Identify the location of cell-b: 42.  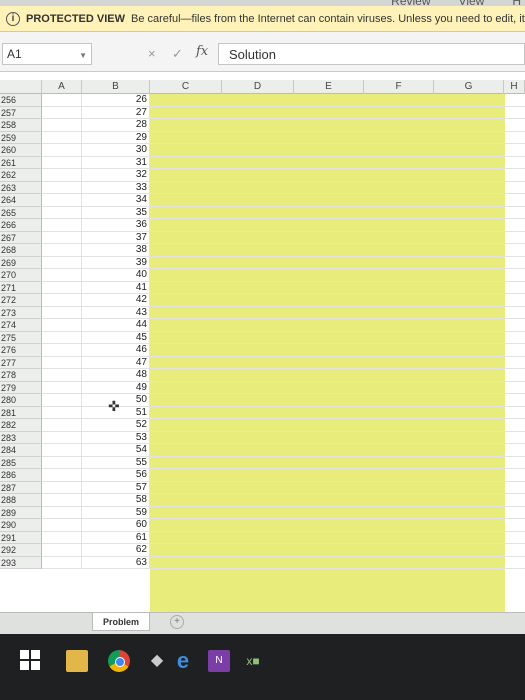
(116, 300).